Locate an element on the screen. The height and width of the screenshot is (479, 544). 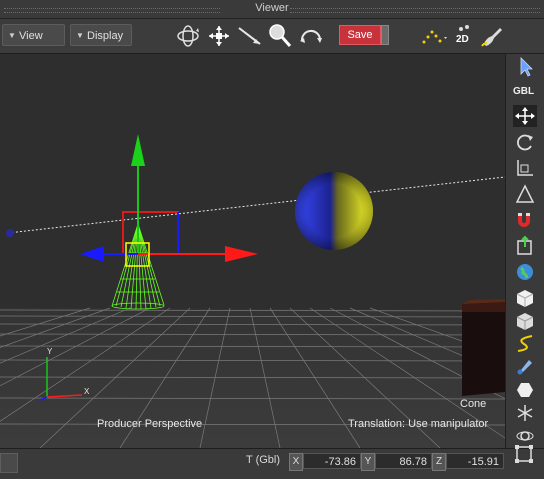
mode-2d-toggle: 2D is located at coordinates (465, 36).